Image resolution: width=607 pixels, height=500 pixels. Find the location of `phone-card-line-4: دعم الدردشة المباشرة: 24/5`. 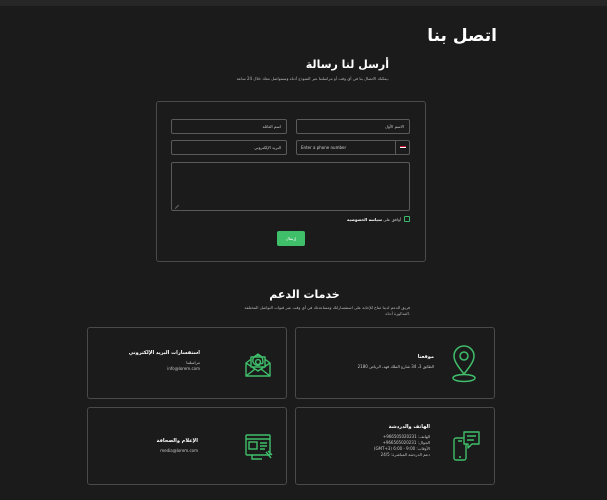

phone-card-line-4: دعم الدردشة المباشرة: 24/5 is located at coordinates (405, 454).